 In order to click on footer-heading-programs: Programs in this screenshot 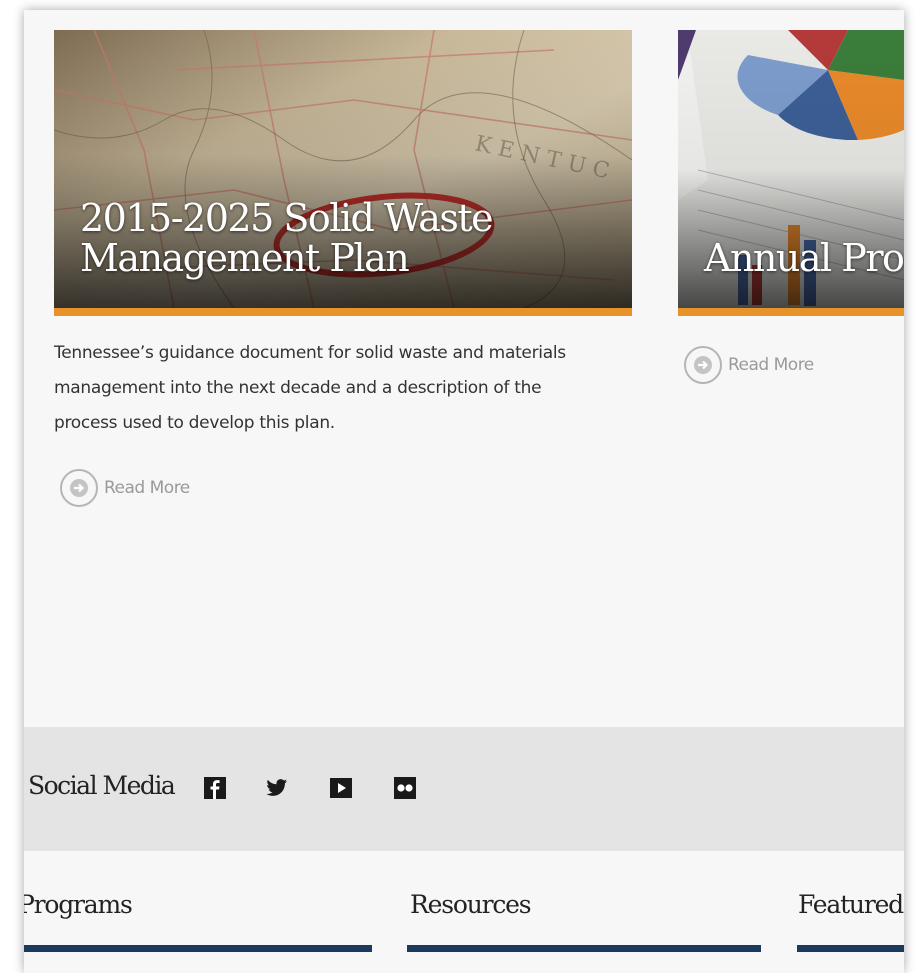, I will do `click(78, 904)`.